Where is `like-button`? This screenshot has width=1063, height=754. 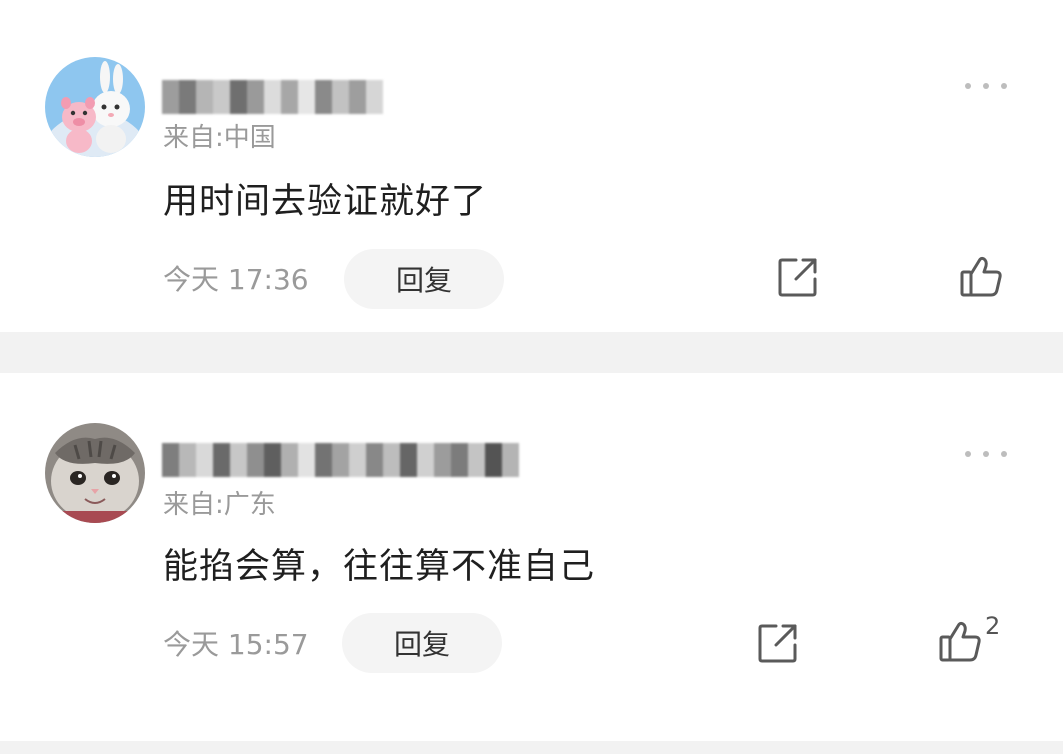 like-button is located at coordinates (982, 276).